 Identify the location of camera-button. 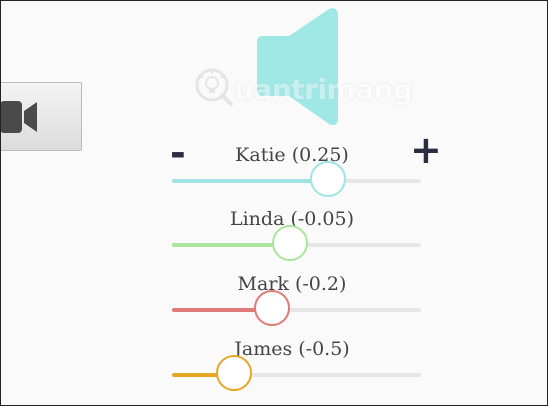
(41, 116).